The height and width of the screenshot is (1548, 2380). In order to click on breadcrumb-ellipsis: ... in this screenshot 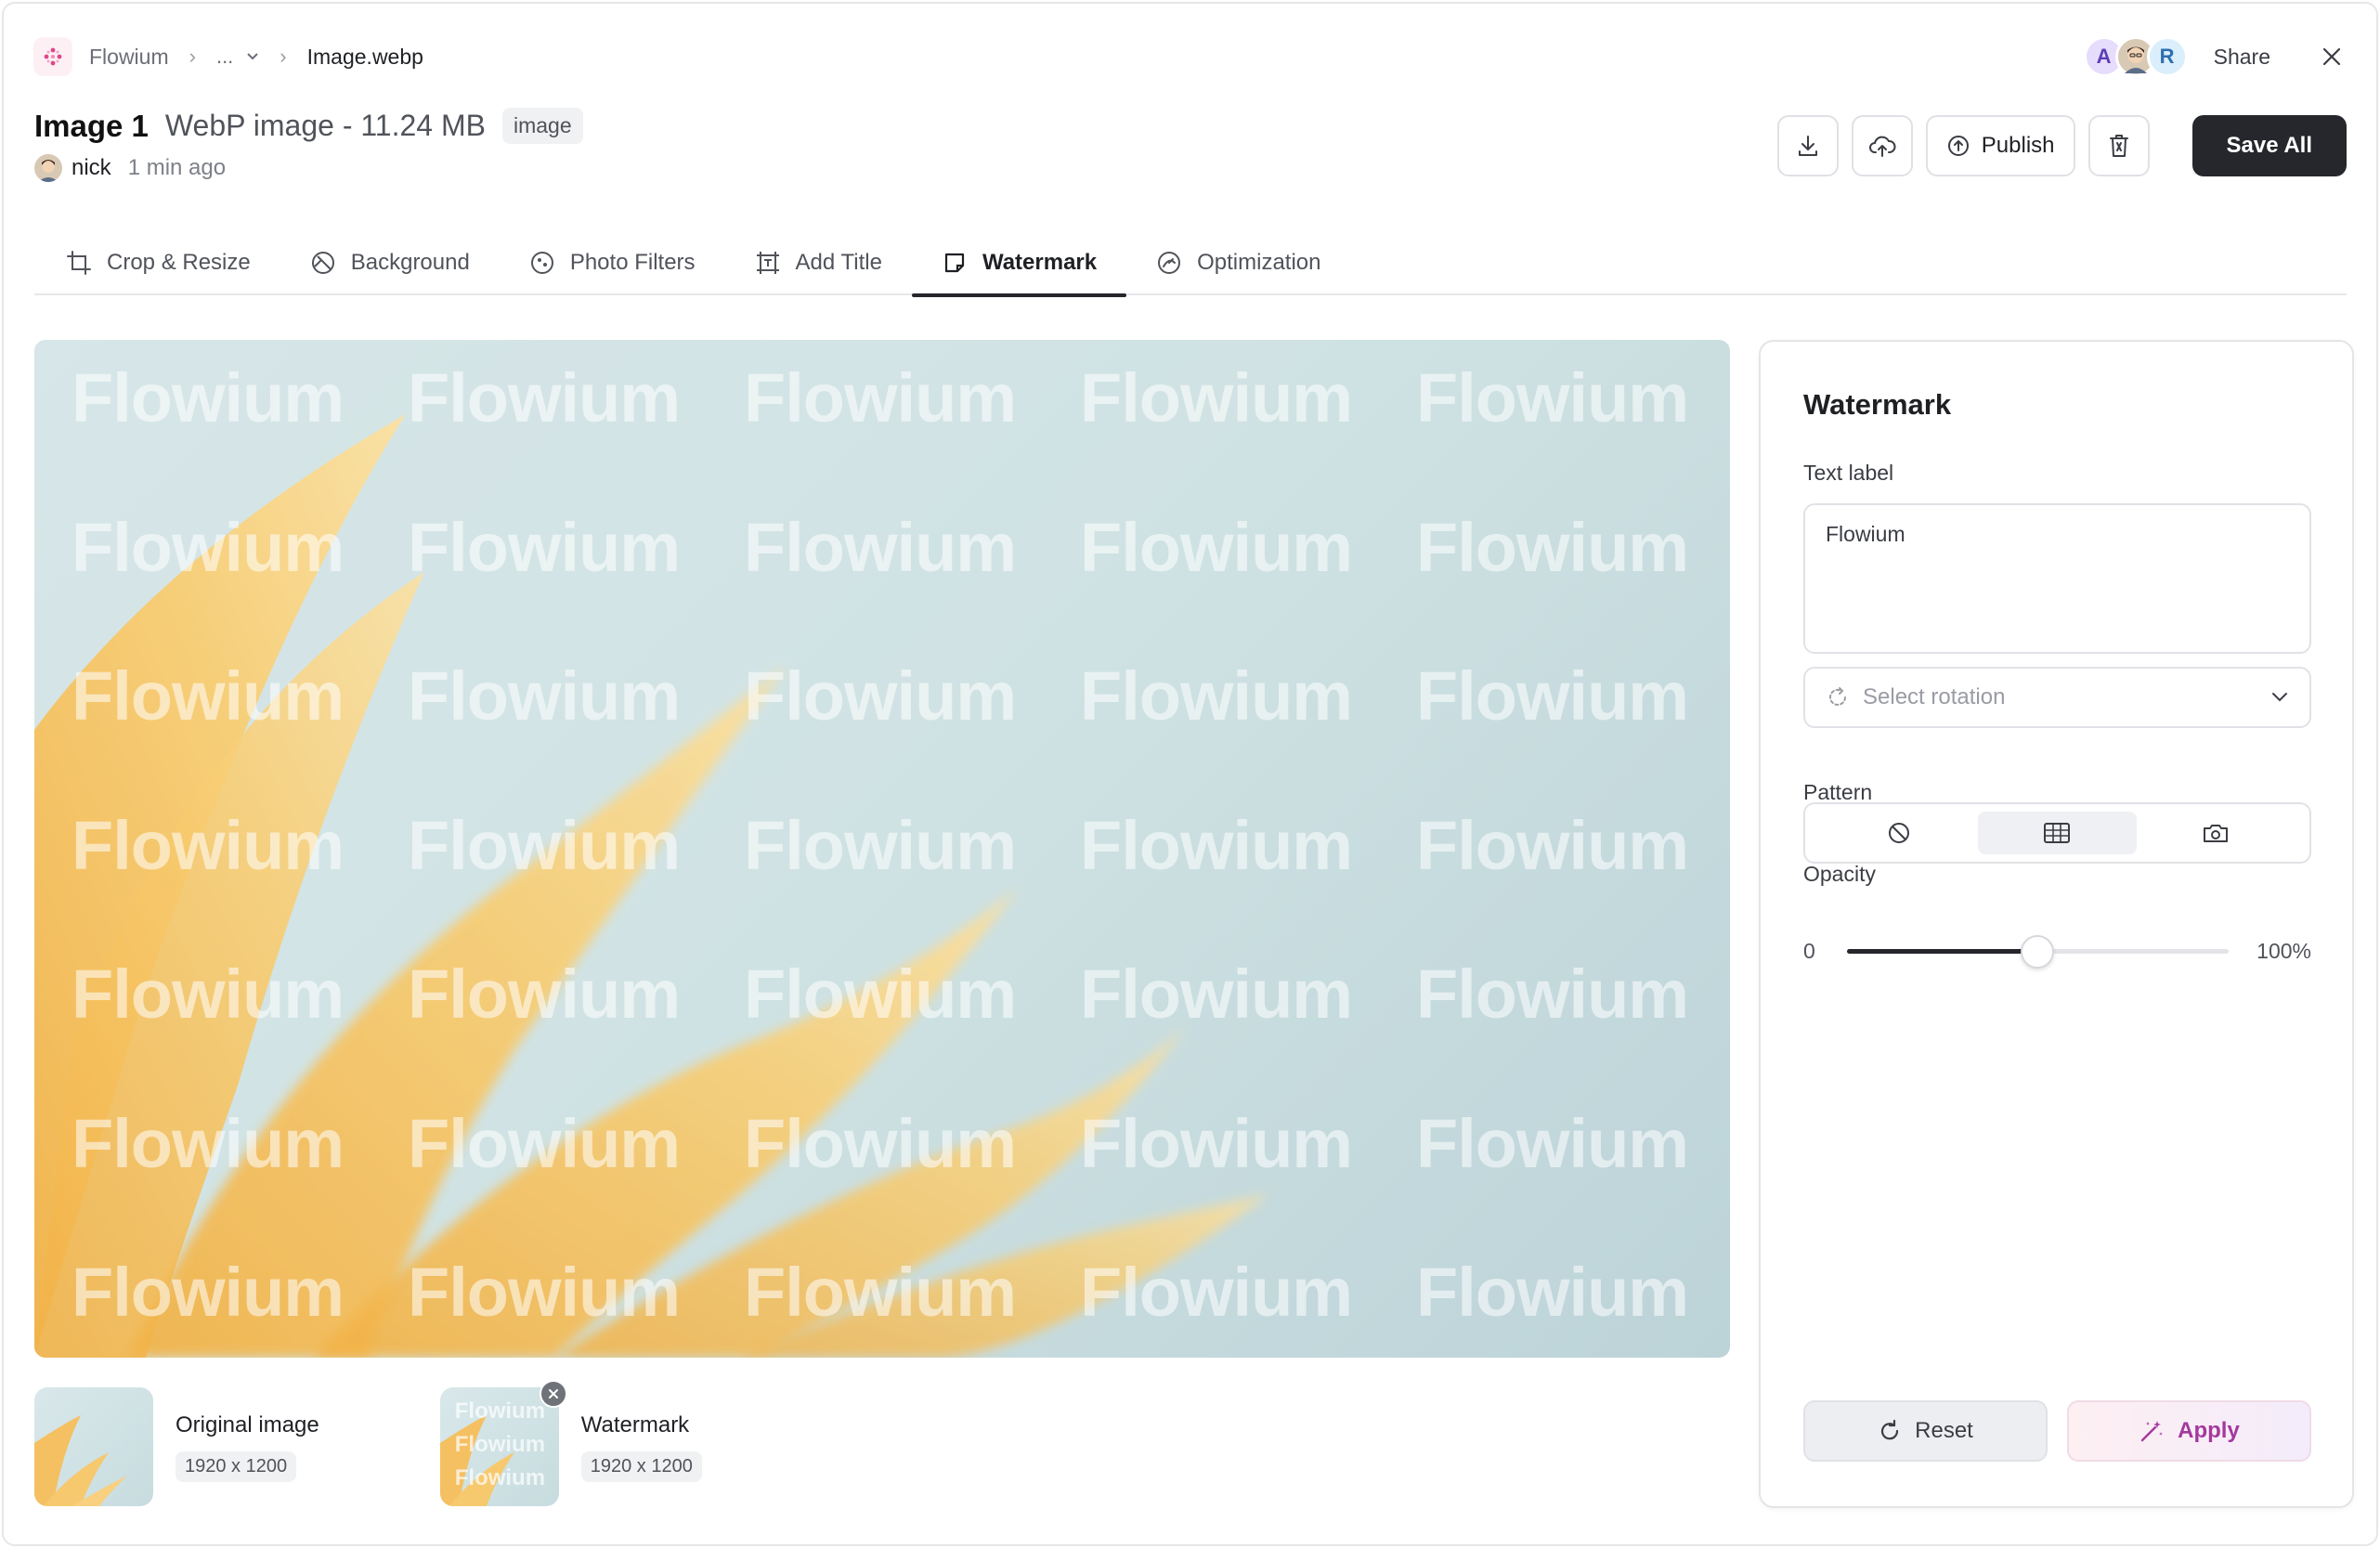, I will do `click(224, 56)`.